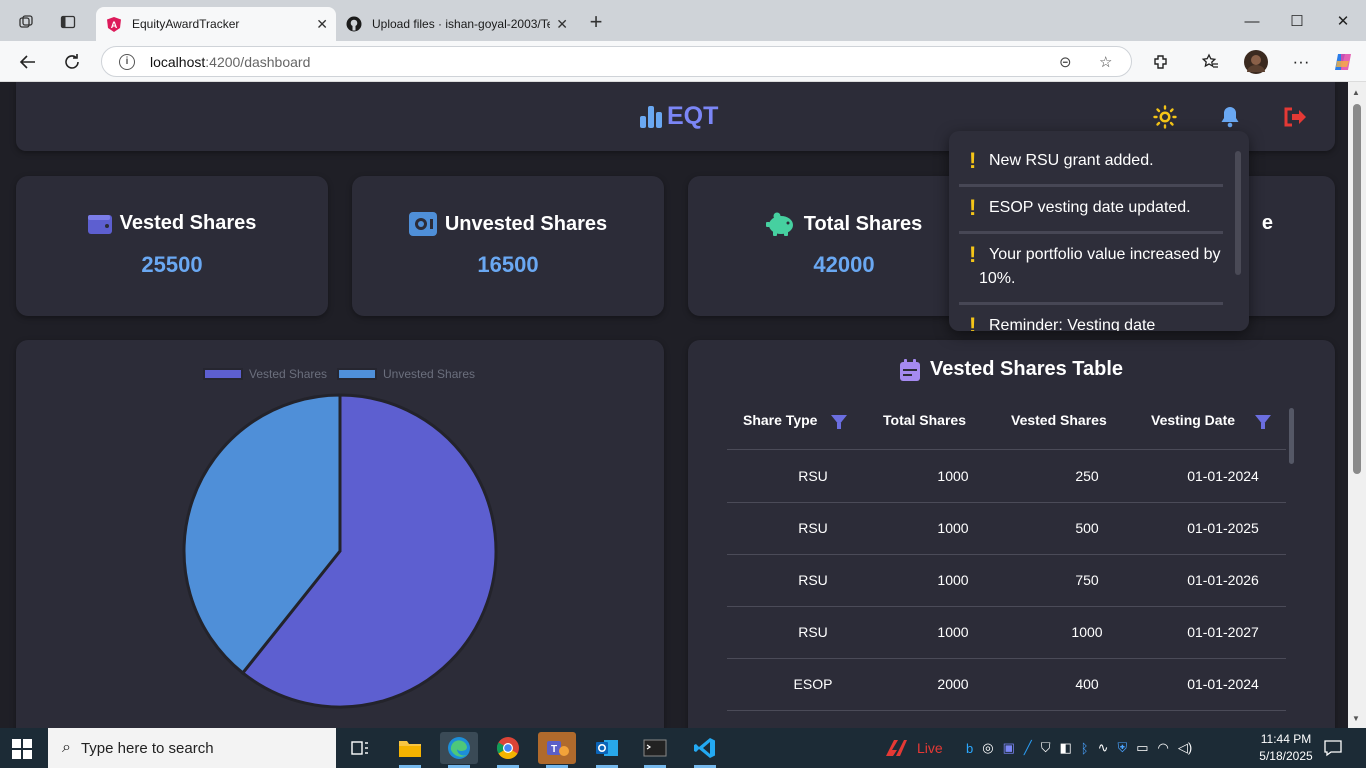 The width and height of the screenshot is (1366, 768). I want to click on outlook-icon, so click(607, 750).